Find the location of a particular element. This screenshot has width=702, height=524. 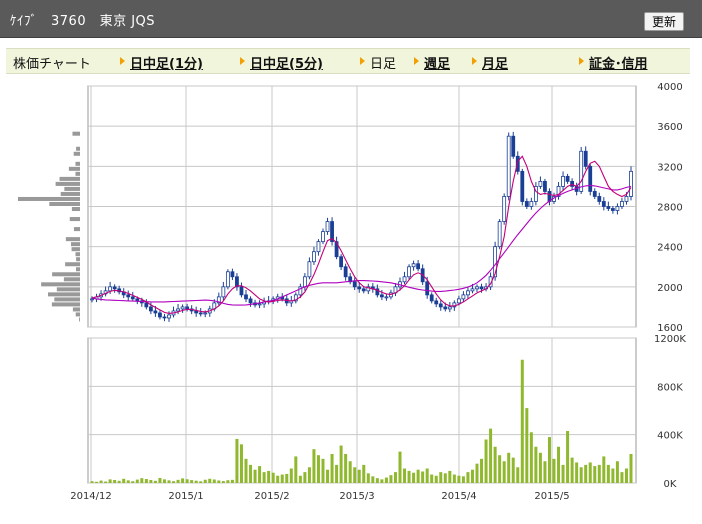

volume-tick-label: 0K is located at coordinates (670, 484).